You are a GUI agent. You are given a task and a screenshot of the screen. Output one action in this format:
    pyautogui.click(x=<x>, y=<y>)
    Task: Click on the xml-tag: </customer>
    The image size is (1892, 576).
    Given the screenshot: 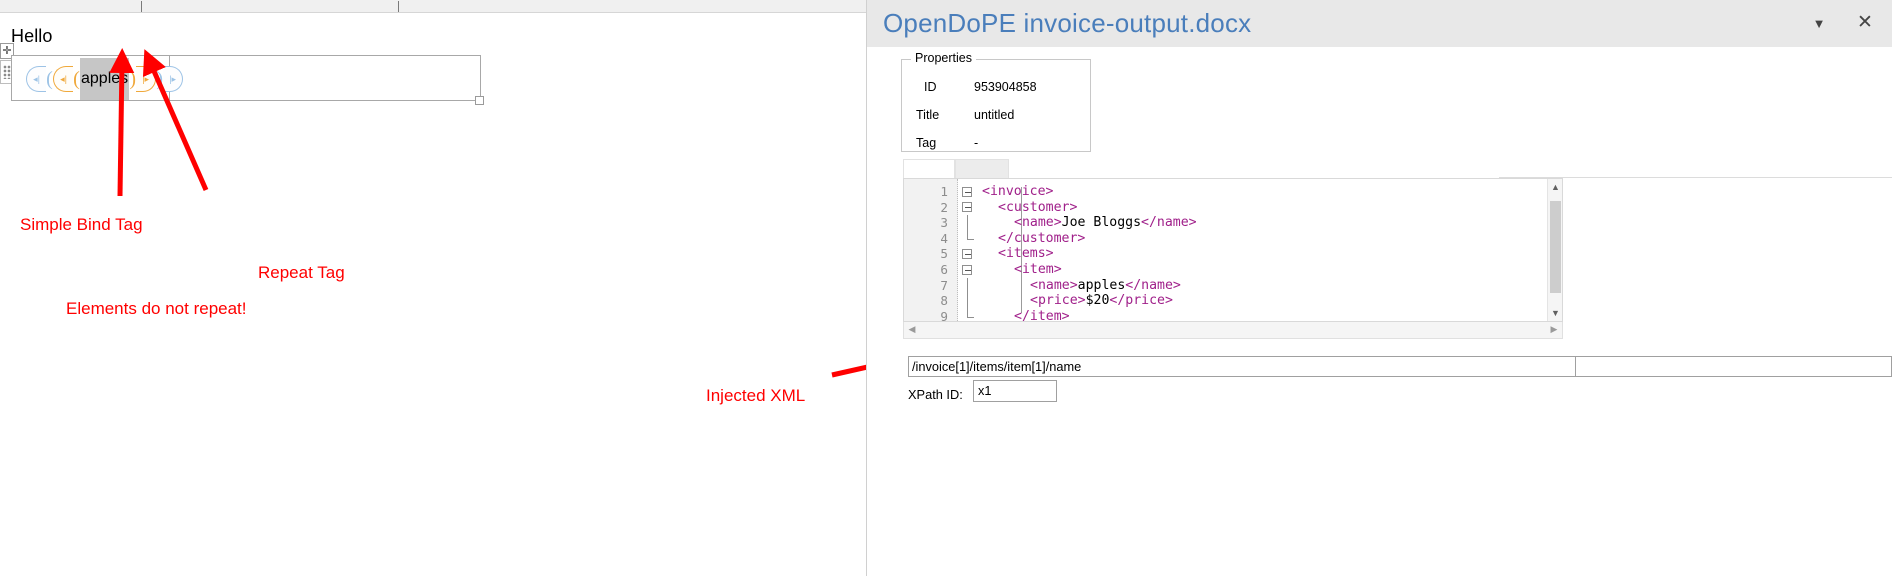 What is the action you would take?
    pyautogui.click(x=1042, y=238)
    